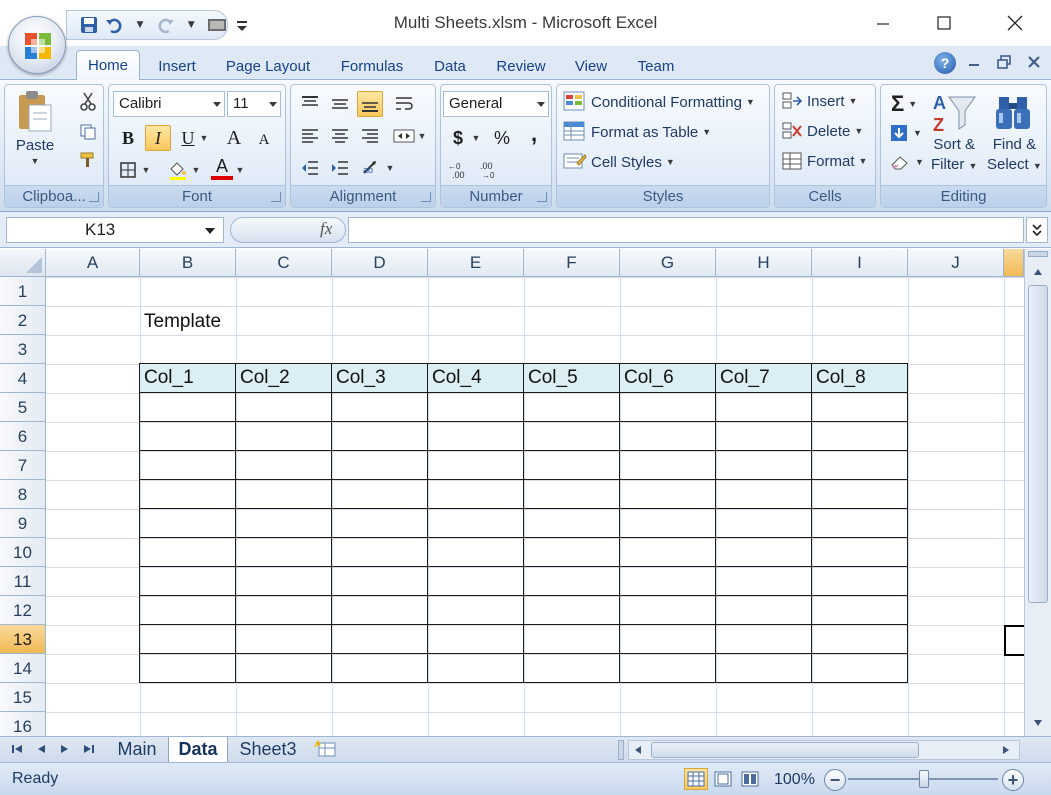  I want to click on office-button, so click(37, 45).